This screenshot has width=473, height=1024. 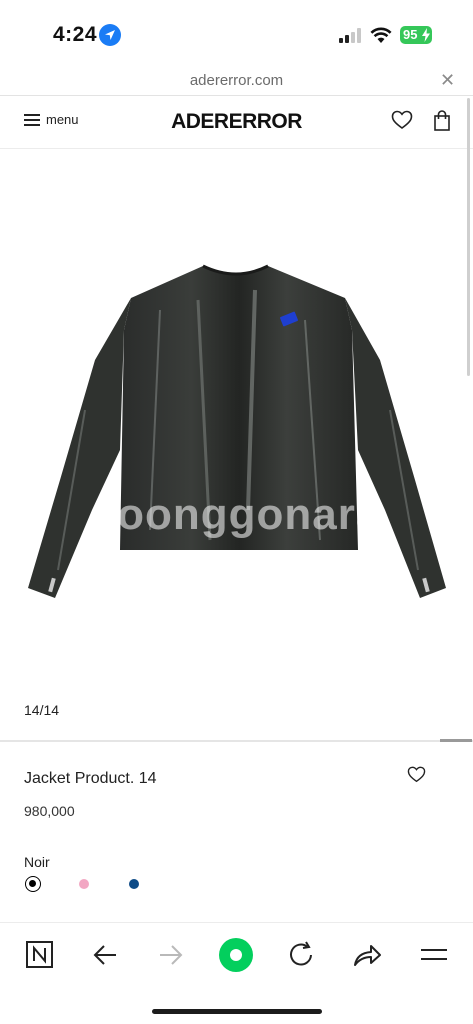 I want to click on heart-icon, so click(x=402, y=120).